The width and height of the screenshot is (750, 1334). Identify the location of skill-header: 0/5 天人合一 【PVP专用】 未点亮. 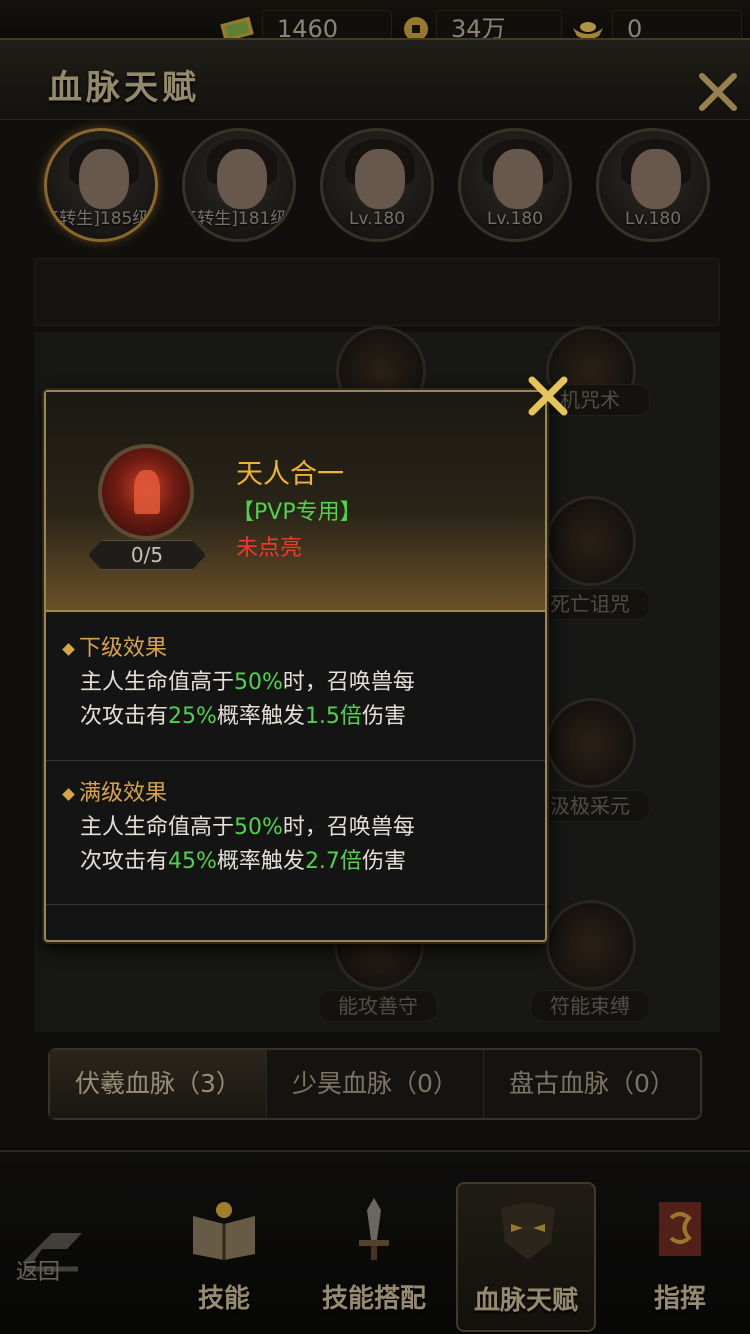
(295, 502).